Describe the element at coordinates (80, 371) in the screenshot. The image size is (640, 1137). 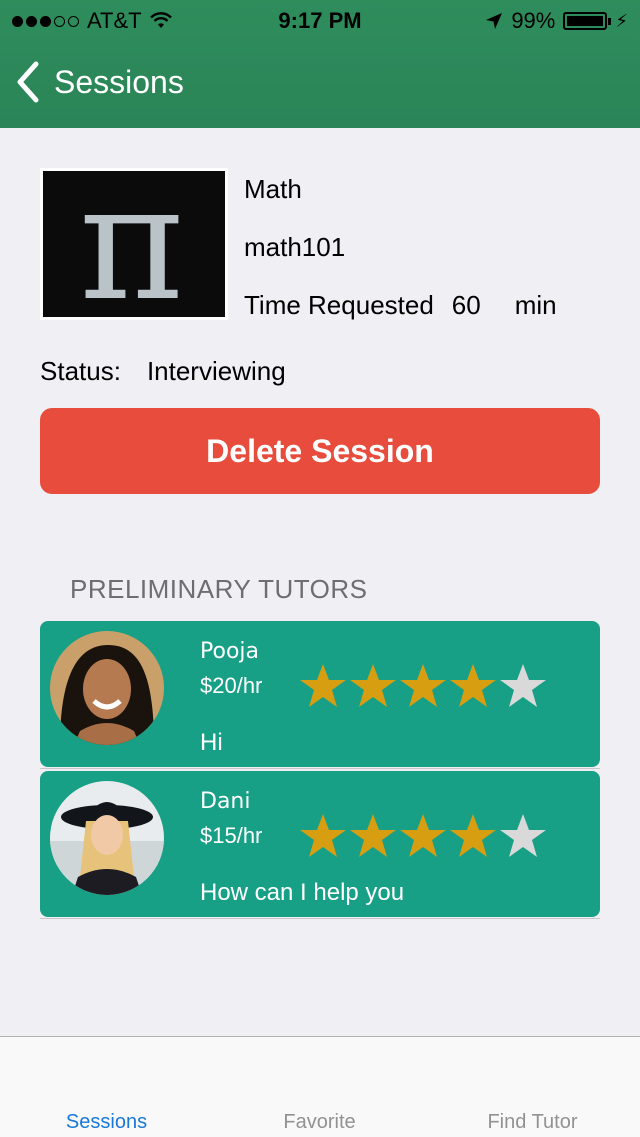
I see `status-label: Status:` at that location.